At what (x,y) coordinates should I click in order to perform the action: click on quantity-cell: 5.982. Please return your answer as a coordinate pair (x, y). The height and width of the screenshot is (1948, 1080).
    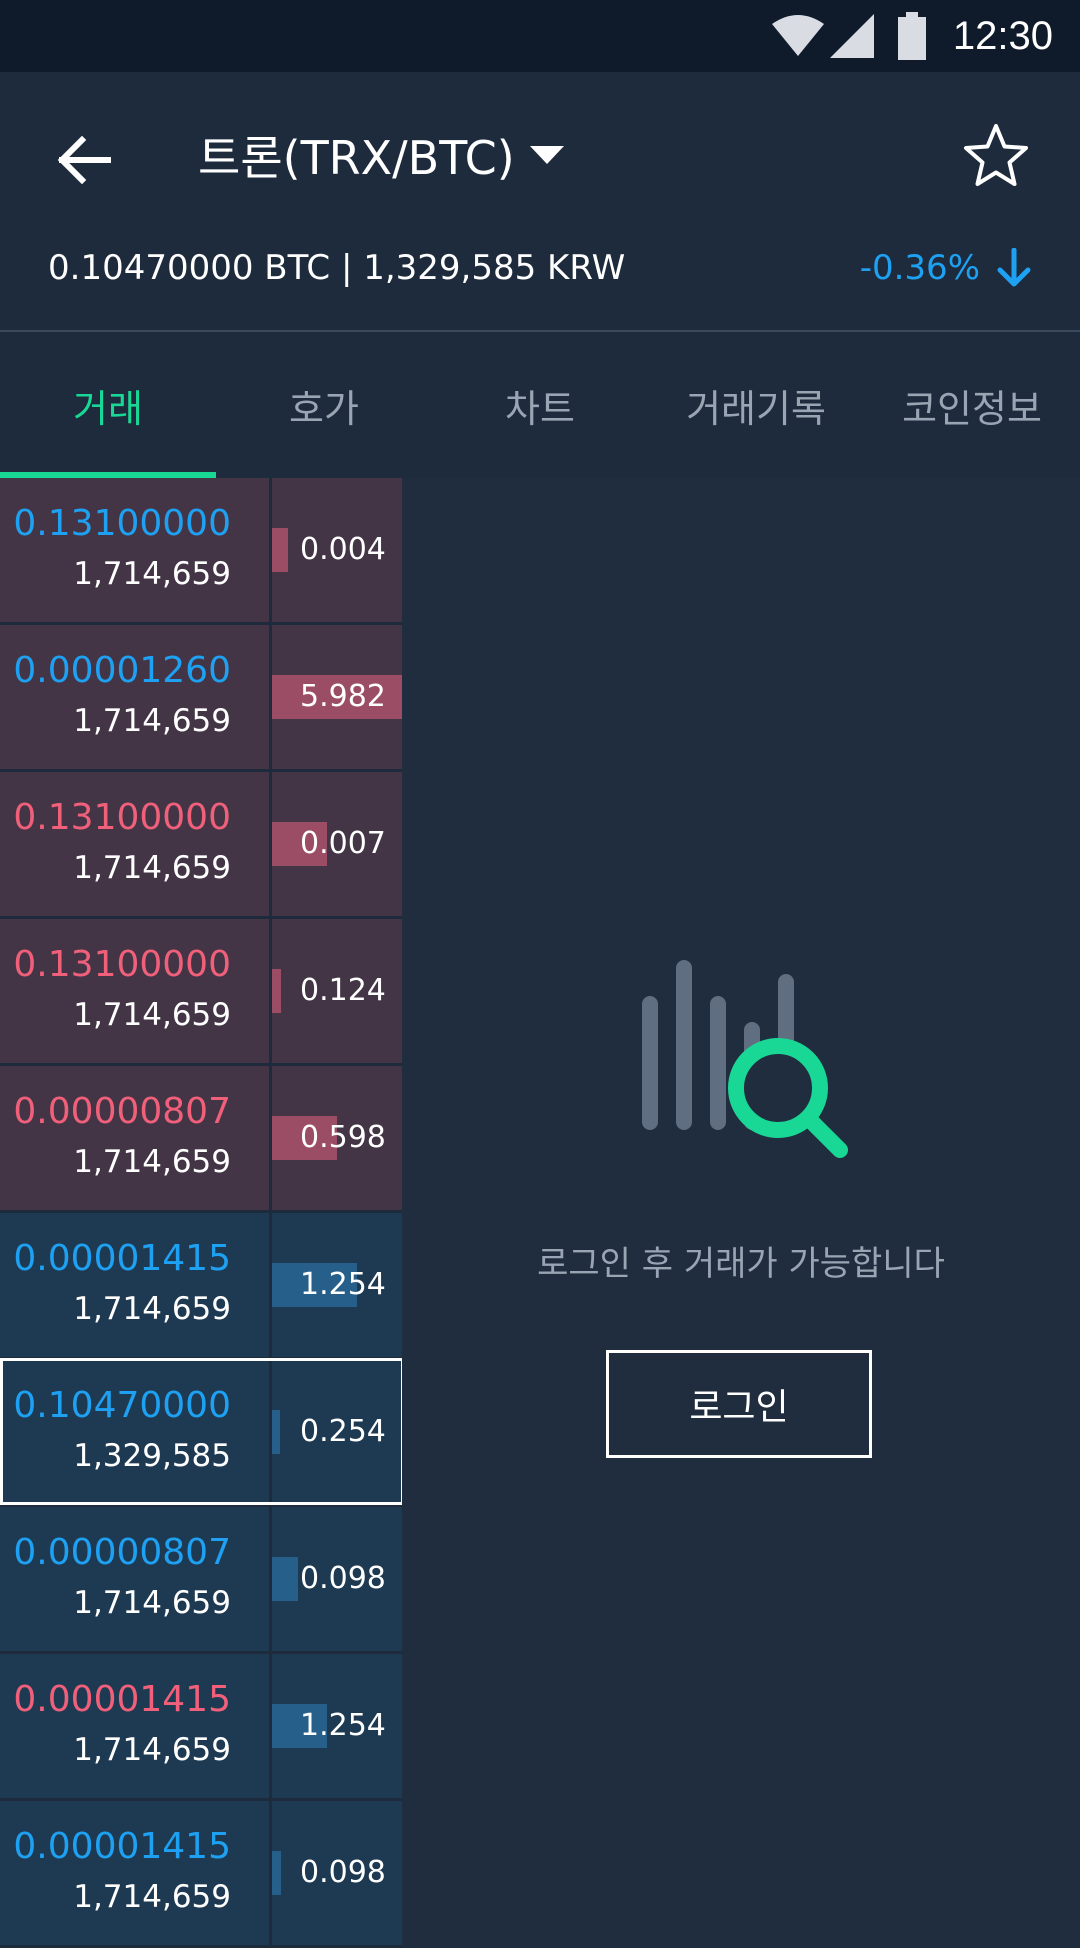
    Looking at the image, I should click on (337, 697).